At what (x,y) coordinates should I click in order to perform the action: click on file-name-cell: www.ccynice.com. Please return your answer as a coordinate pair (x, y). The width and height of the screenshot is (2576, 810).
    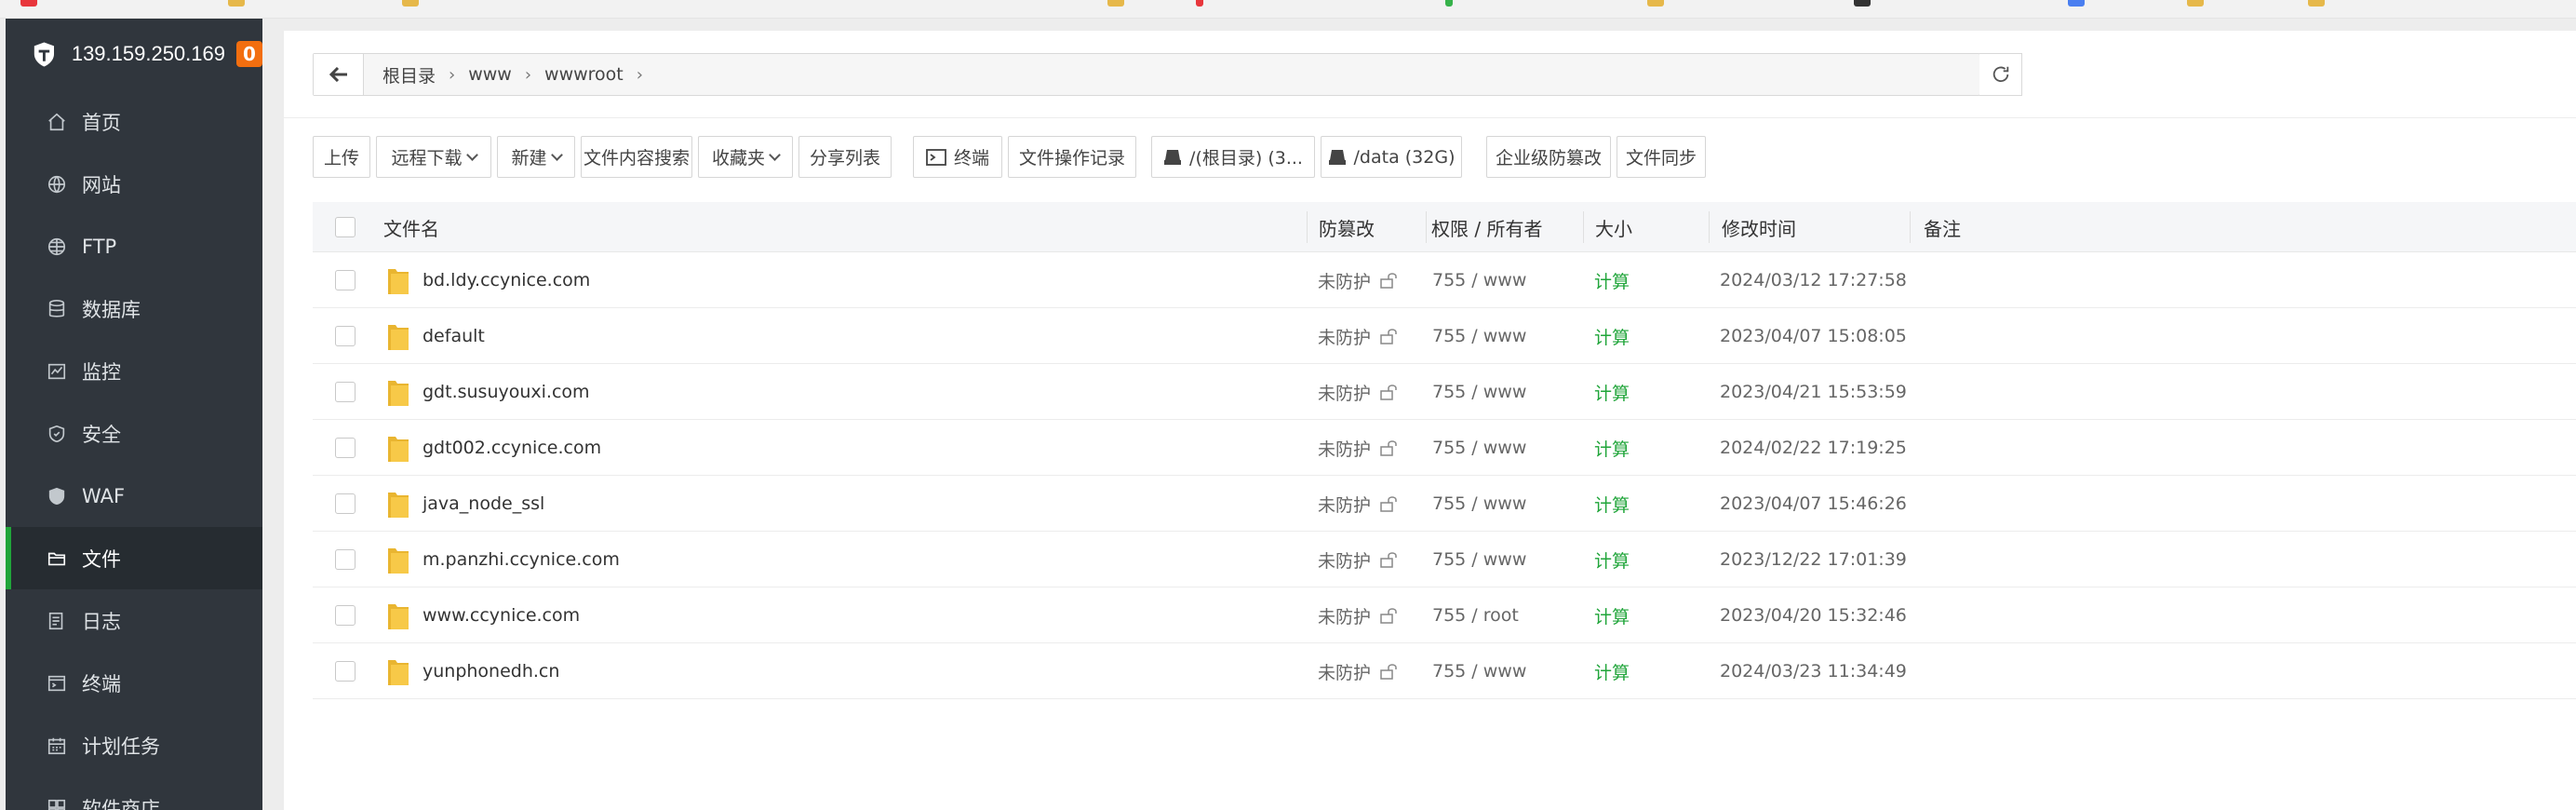
    Looking at the image, I should click on (483, 615).